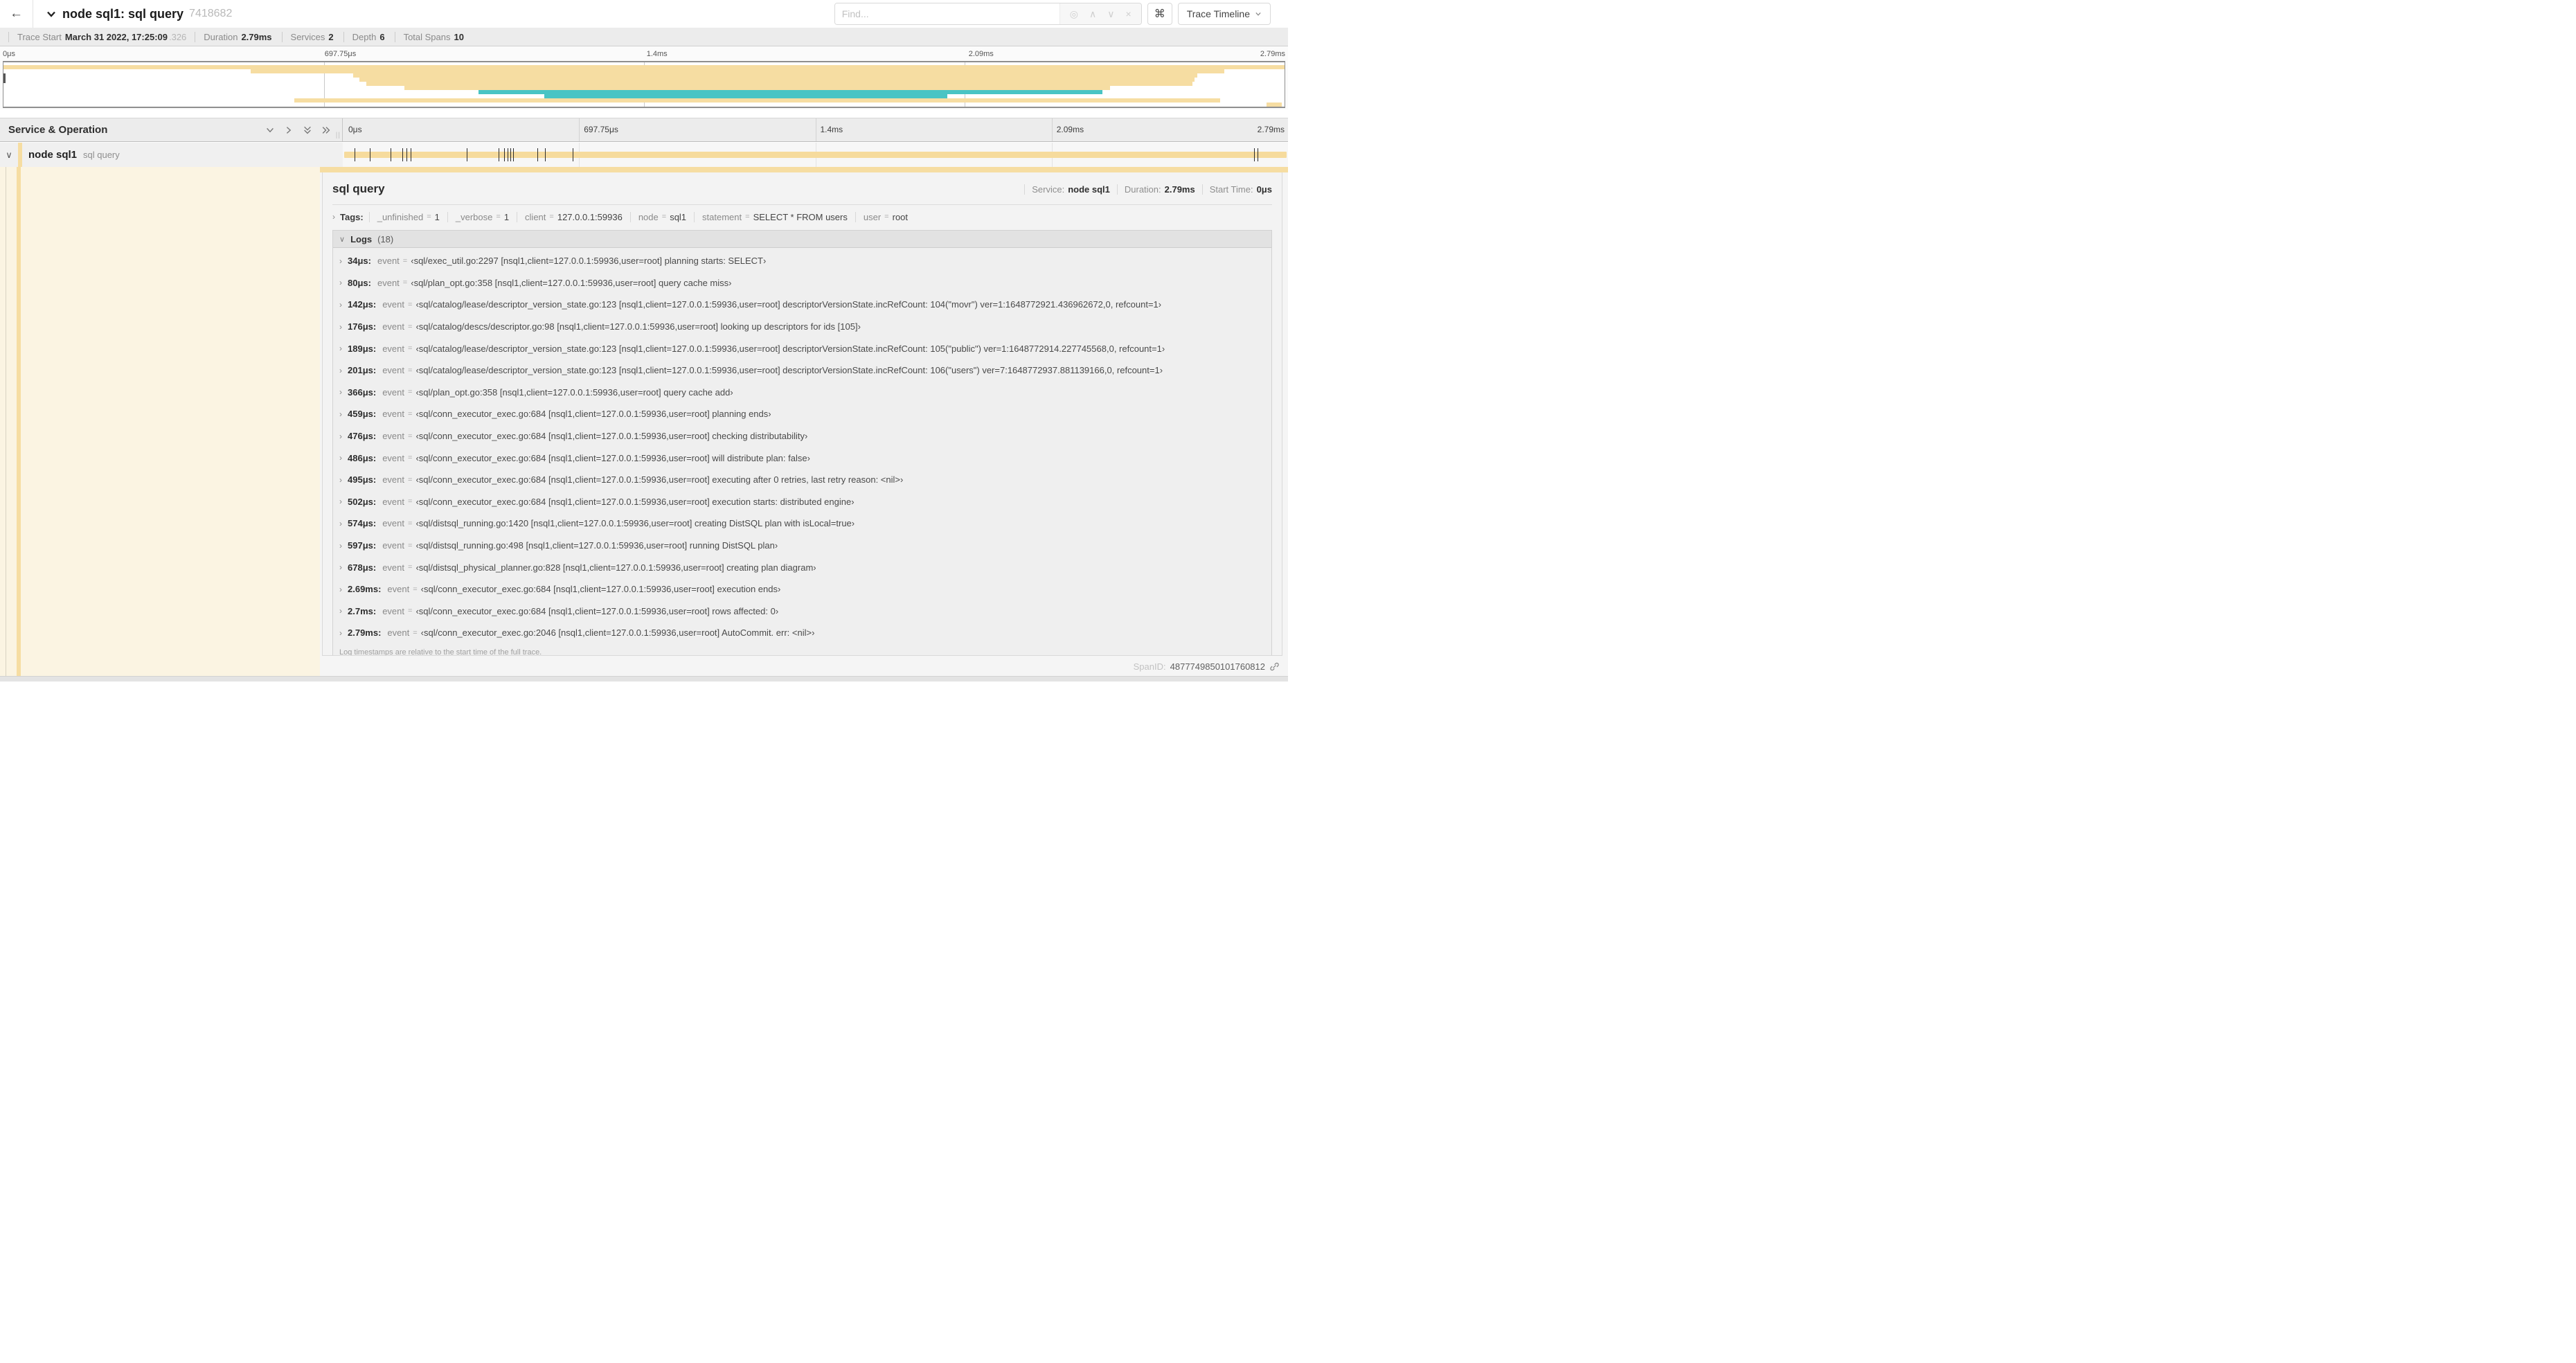  I want to click on prev-match-icon: ∧, so click(1092, 14).